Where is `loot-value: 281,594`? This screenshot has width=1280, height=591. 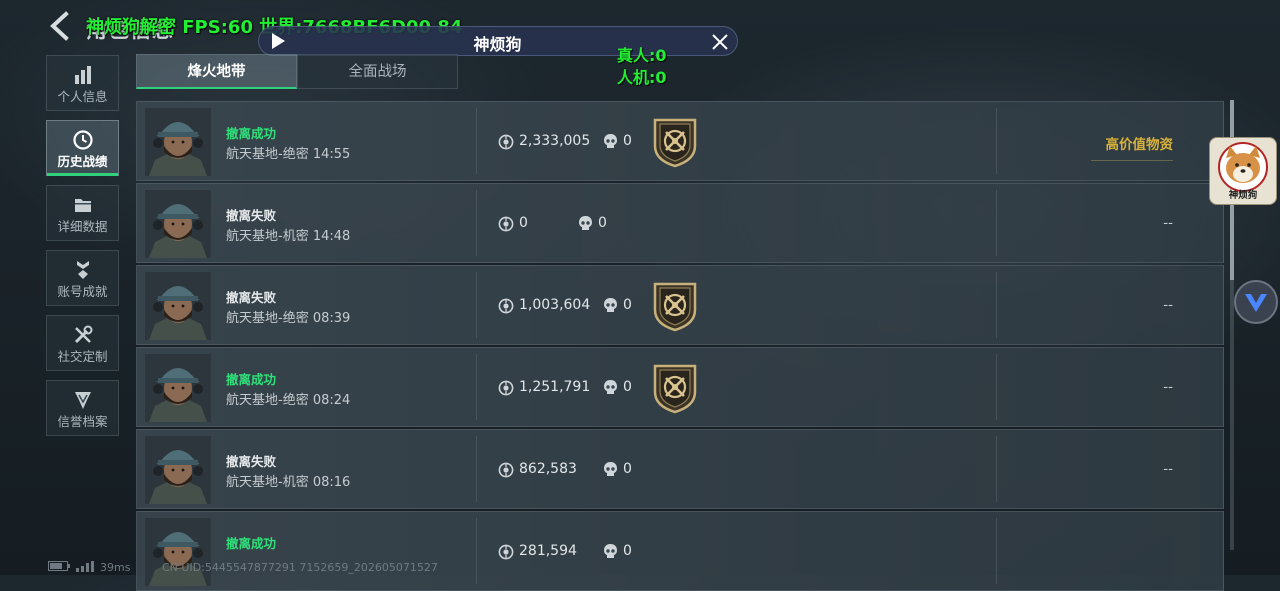
loot-value: 281,594 is located at coordinates (548, 551).